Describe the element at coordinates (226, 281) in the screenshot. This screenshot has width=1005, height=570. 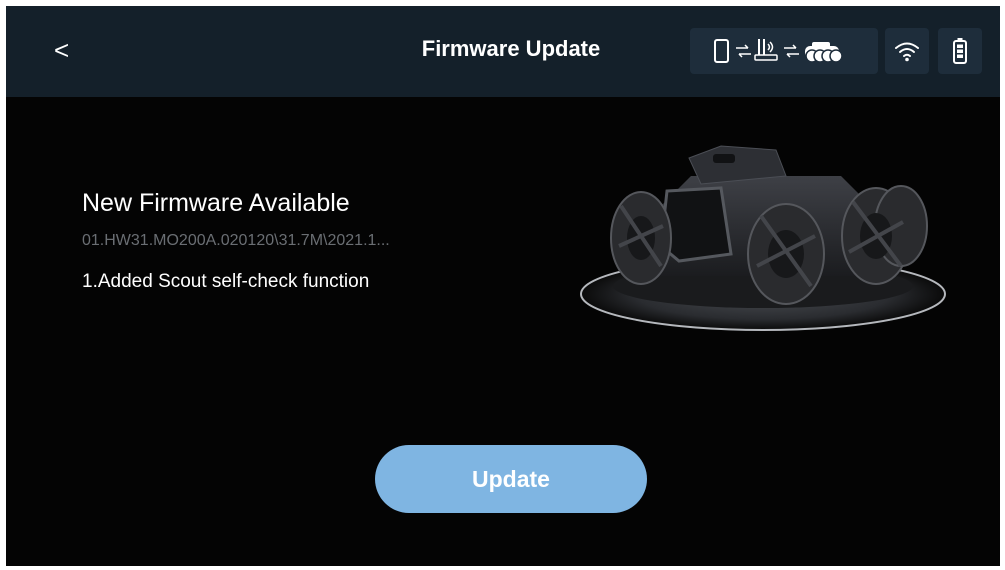
I see `release-notes: 1.Added Scout self-check function` at that location.